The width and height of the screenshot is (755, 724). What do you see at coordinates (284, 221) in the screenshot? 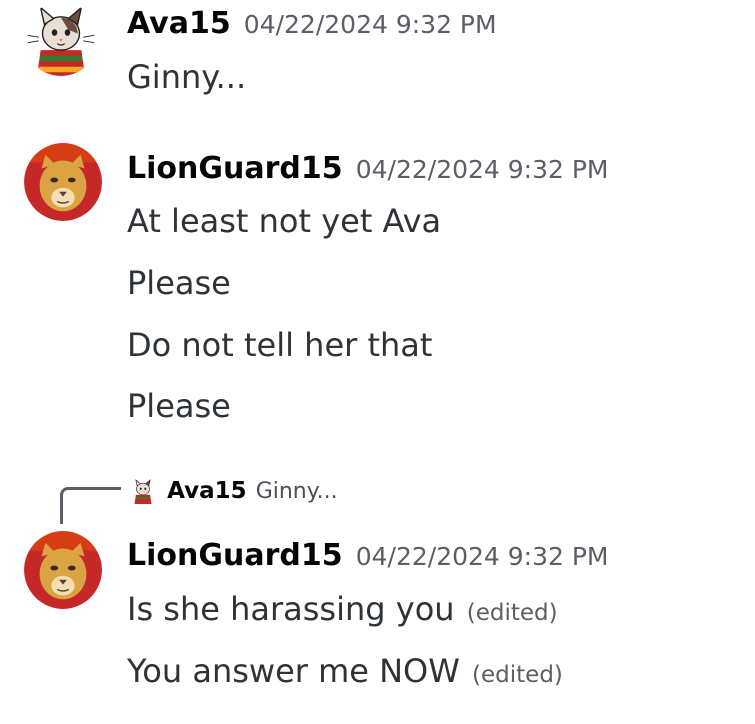
I see `message-text: At least not yet Ava` at bounding box center [284, 221].